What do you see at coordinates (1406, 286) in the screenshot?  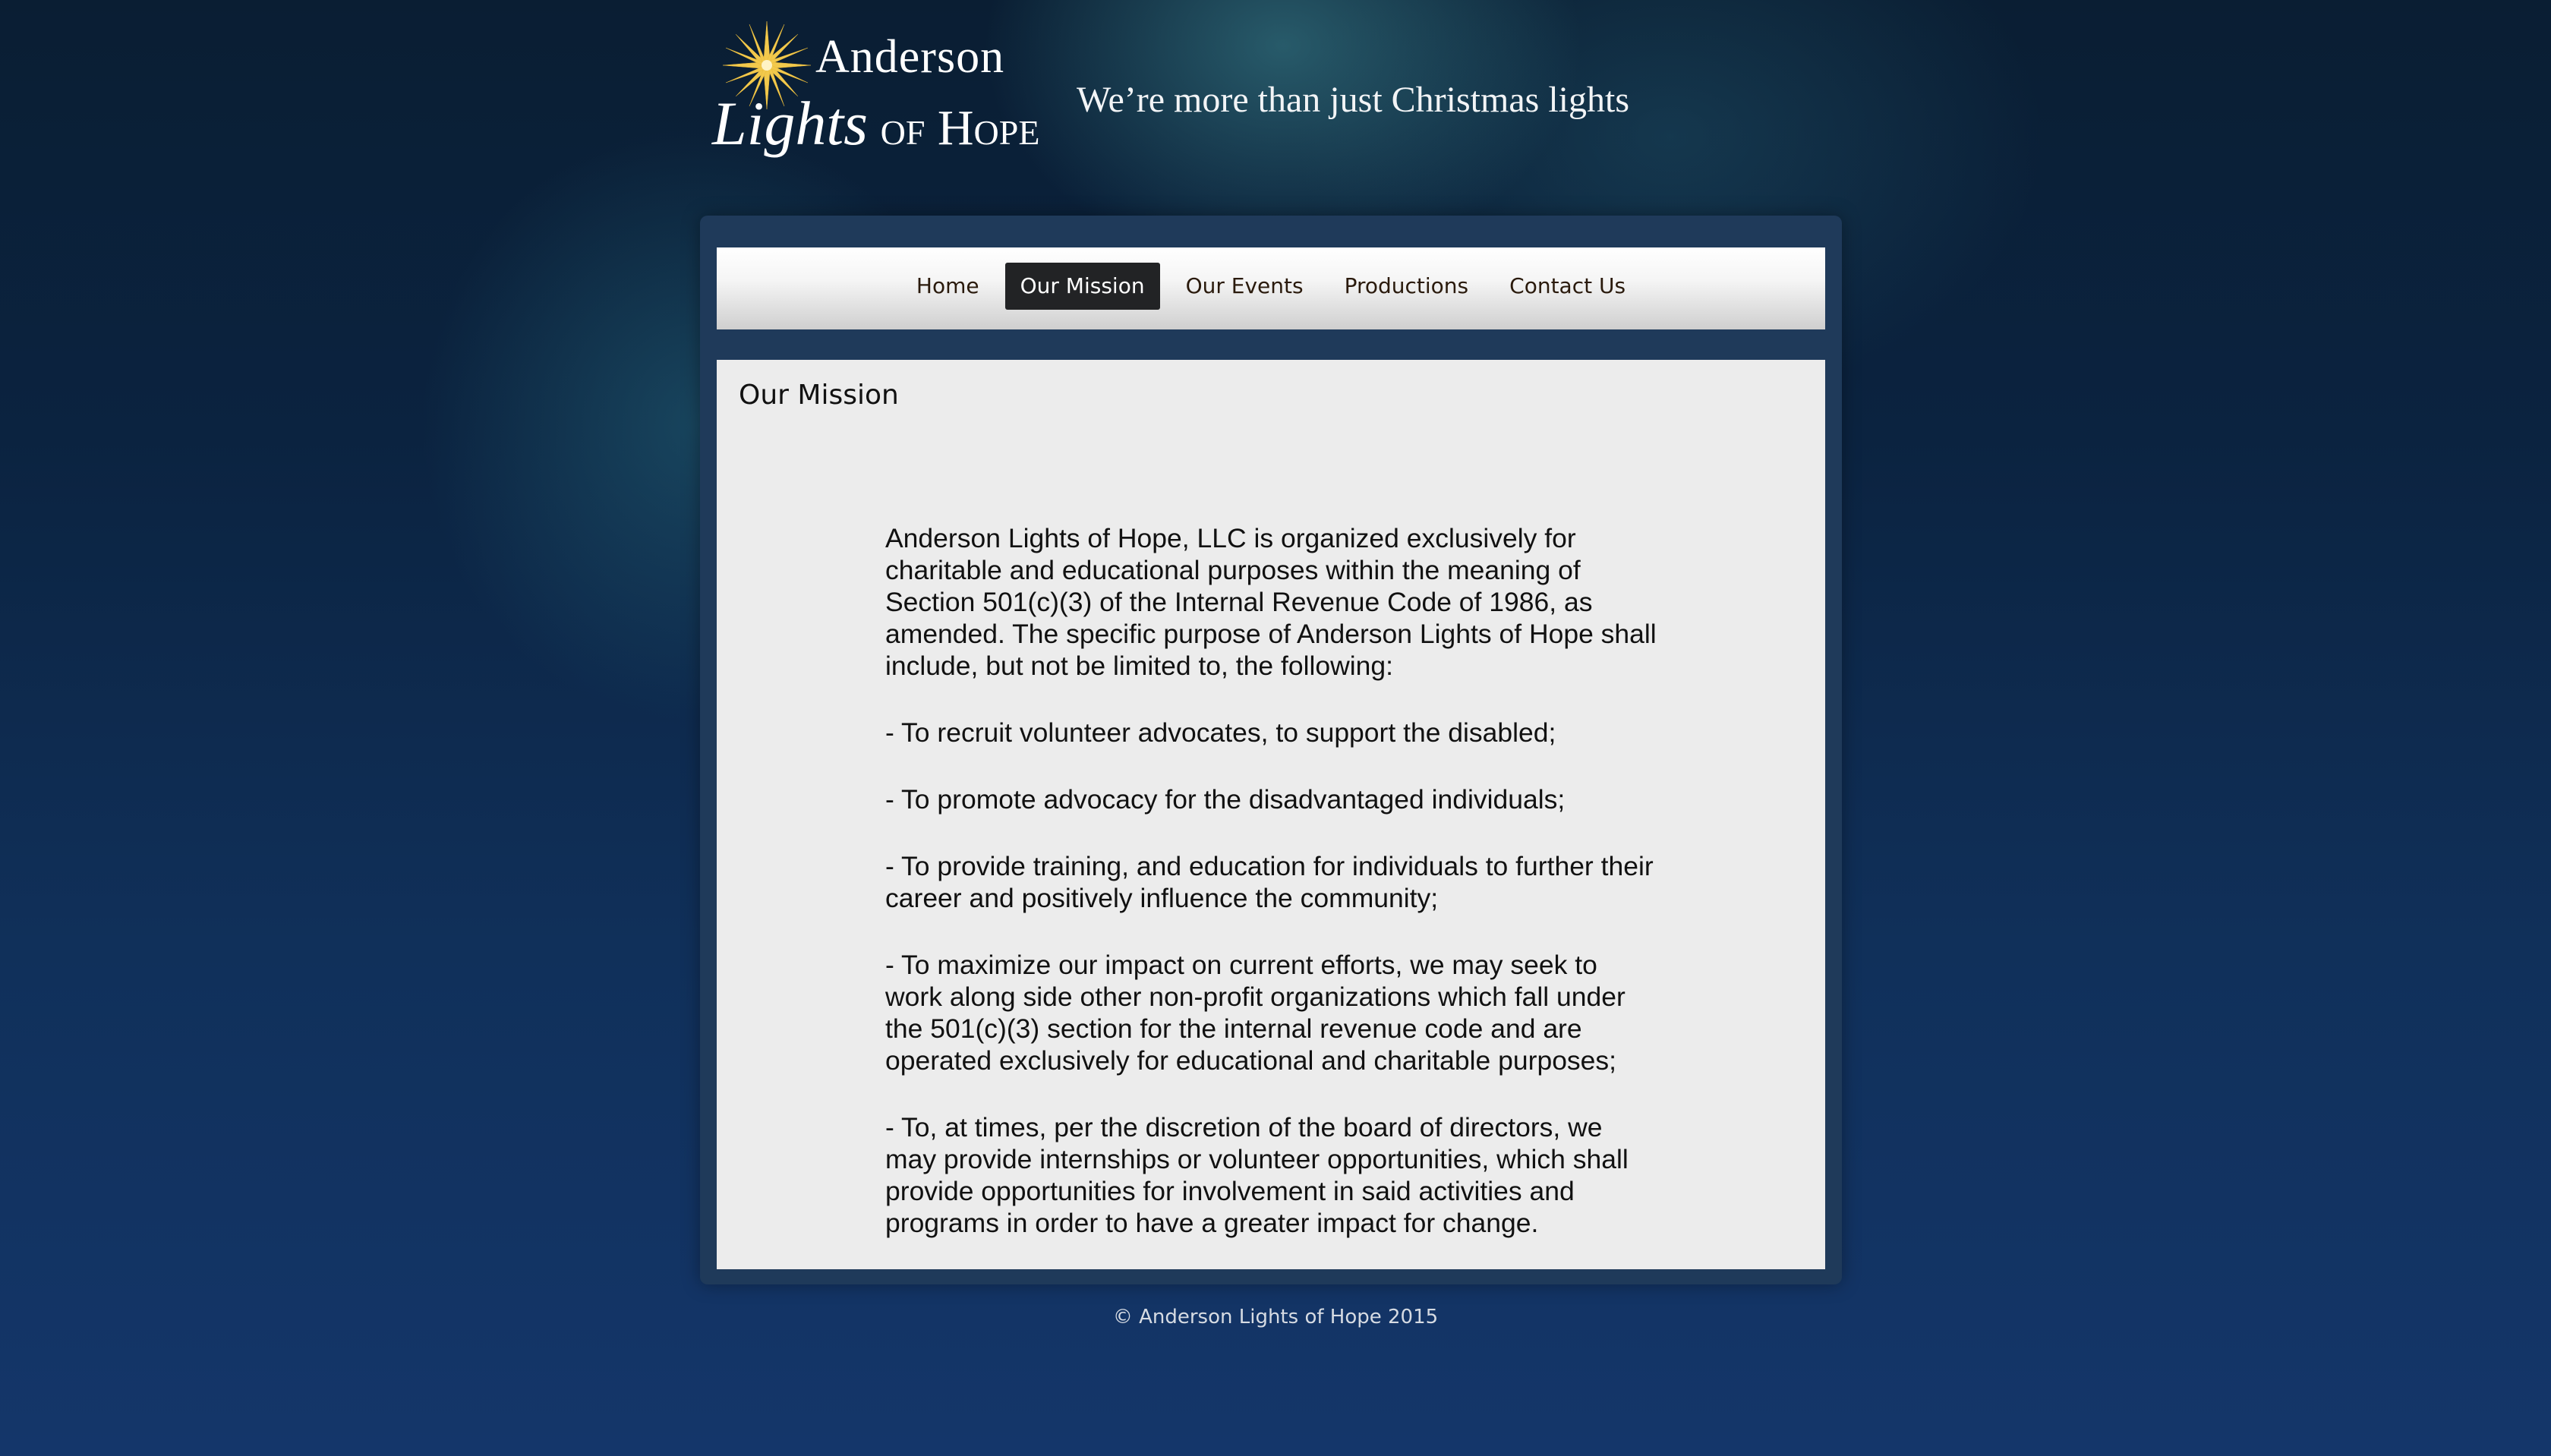 I see `nav-item-productions: Productions` at bounding box center [1406, 286].